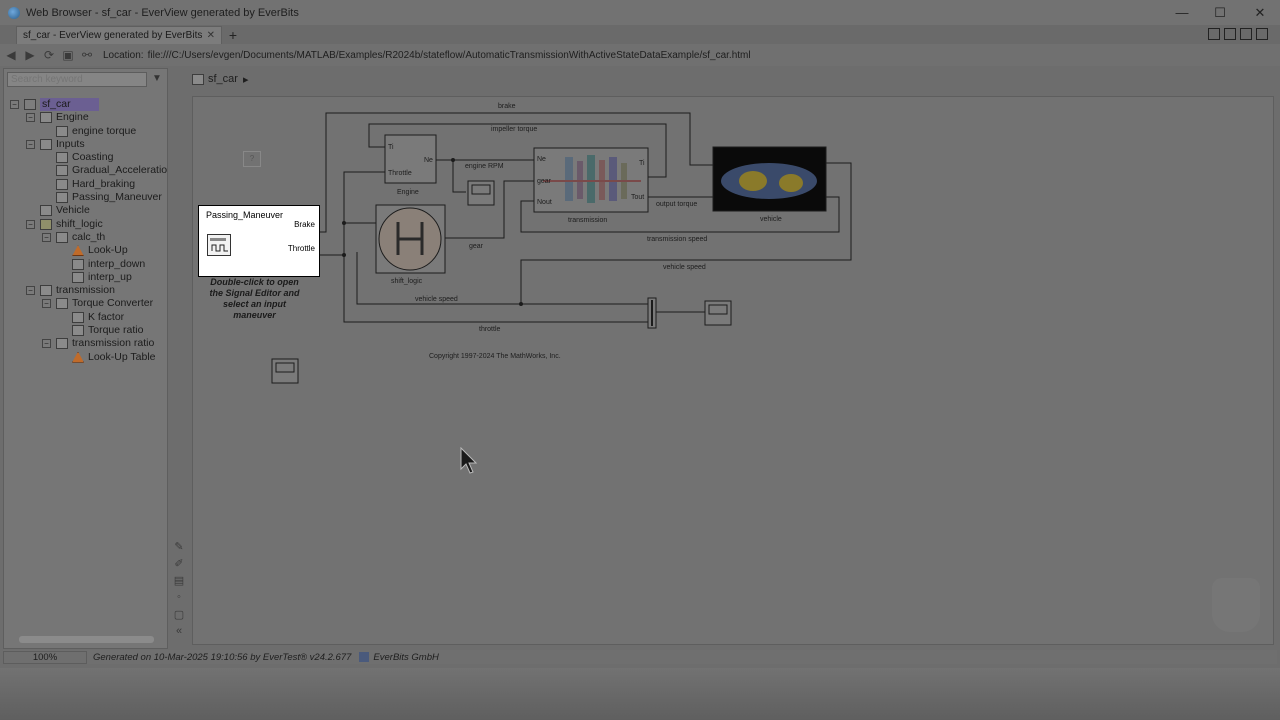 The width and height of the screenshot is (1280, 720). Describe the element at coordinates (1230, 34) in the screenshot. I see `columns-layout-icon` at that location.